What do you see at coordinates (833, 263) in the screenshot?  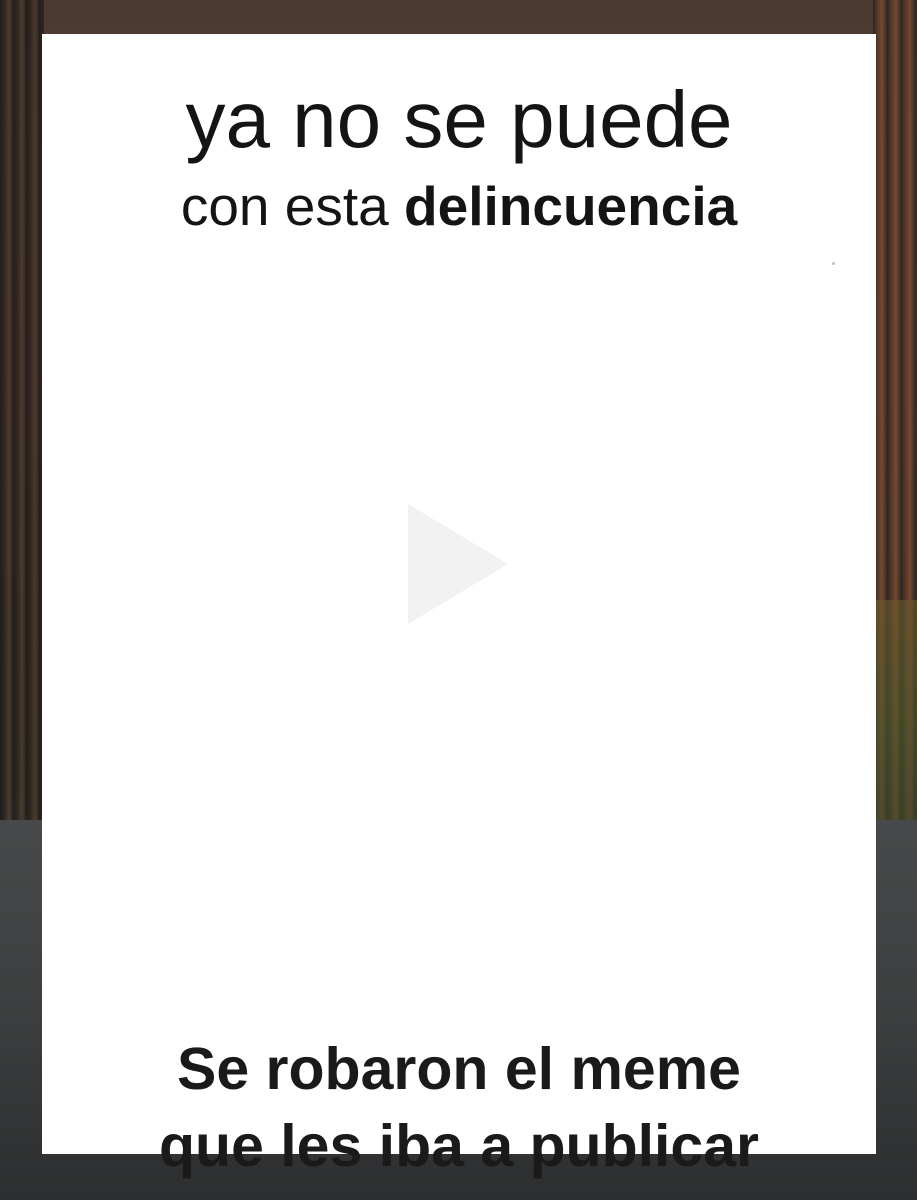 I see `image-speck` at bounding box center [833, 263].